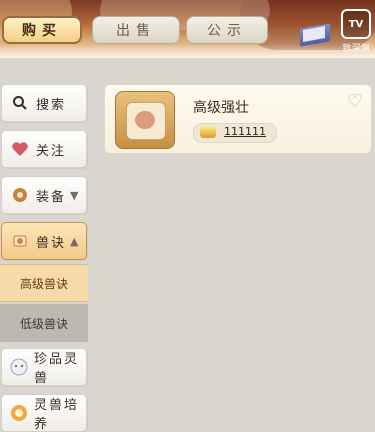 The image size is (375, 432). Describe the element at coordinates (245, 131) in the screenshot. I see `item-price: 111111` at that location.